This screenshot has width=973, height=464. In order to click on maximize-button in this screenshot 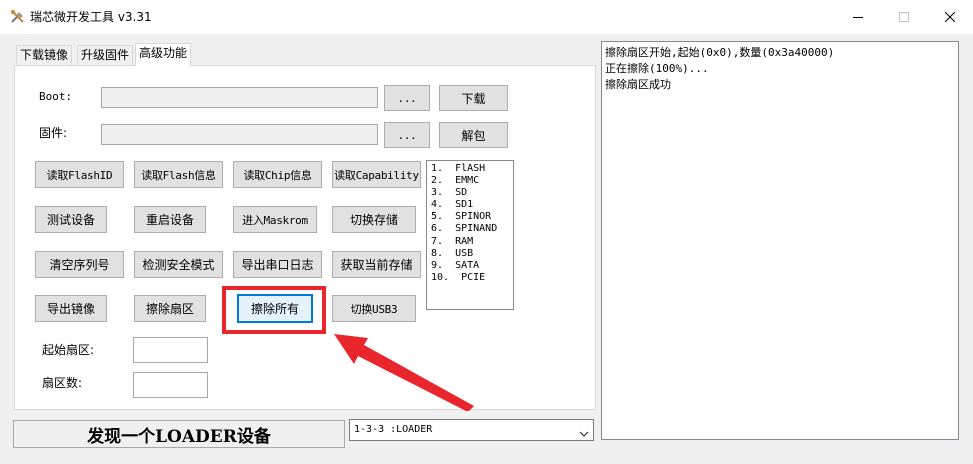, I will do `click(904, 17)`.